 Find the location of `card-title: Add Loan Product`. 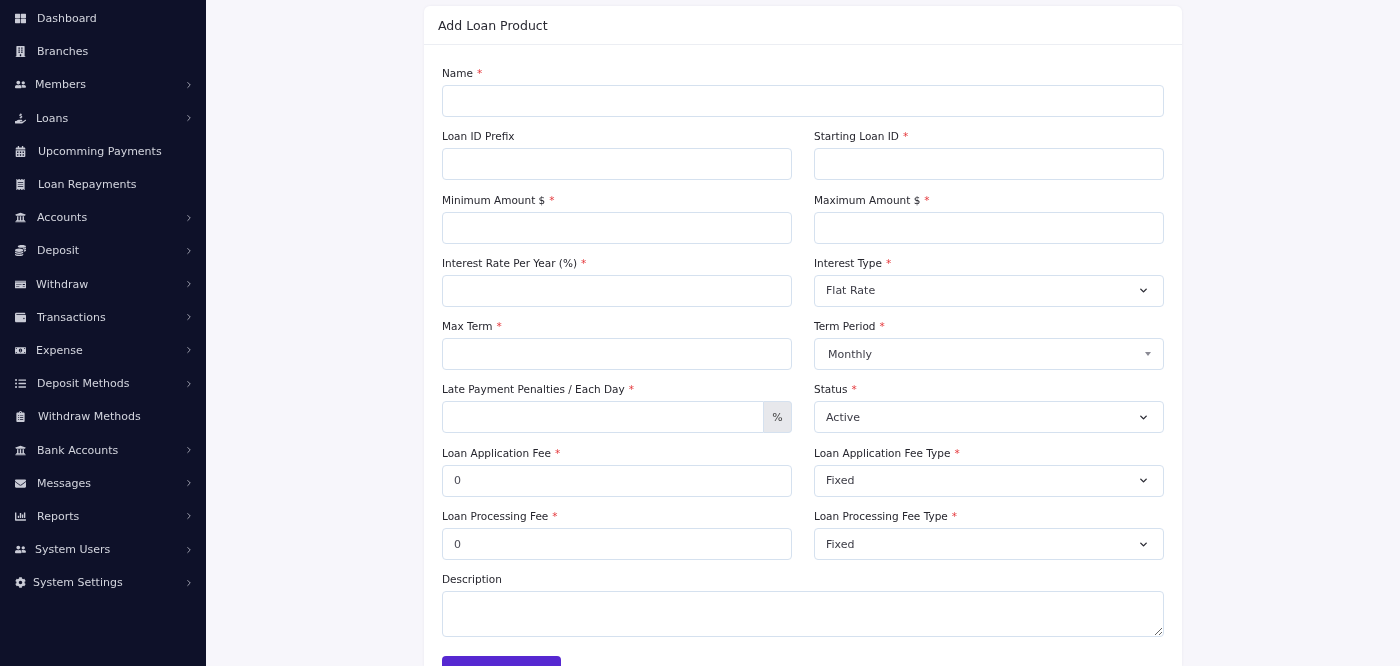

card-title: Add Loan Product is located at coordinates (493, 25).